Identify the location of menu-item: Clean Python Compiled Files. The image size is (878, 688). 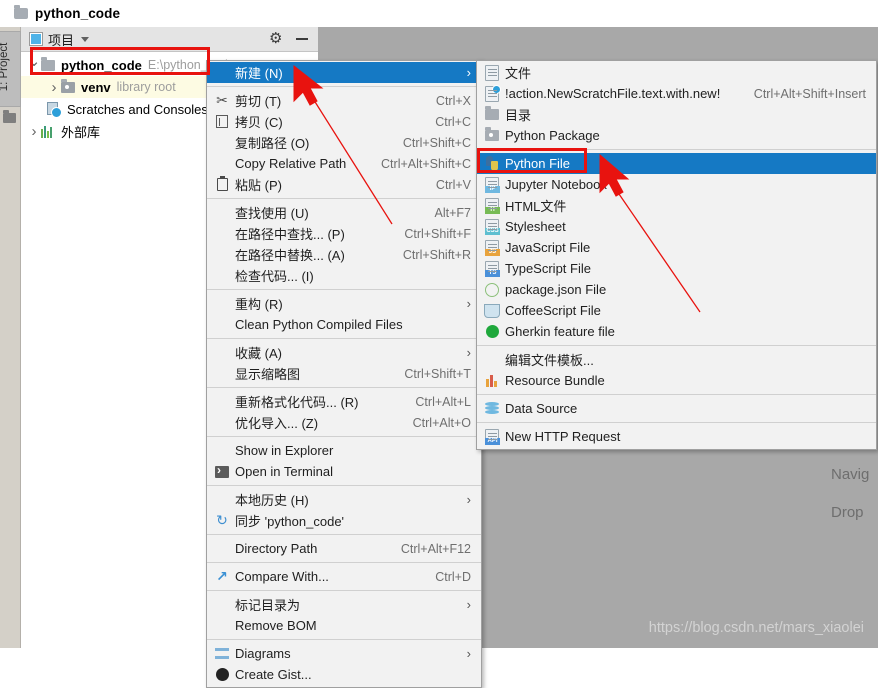
(344, 324).